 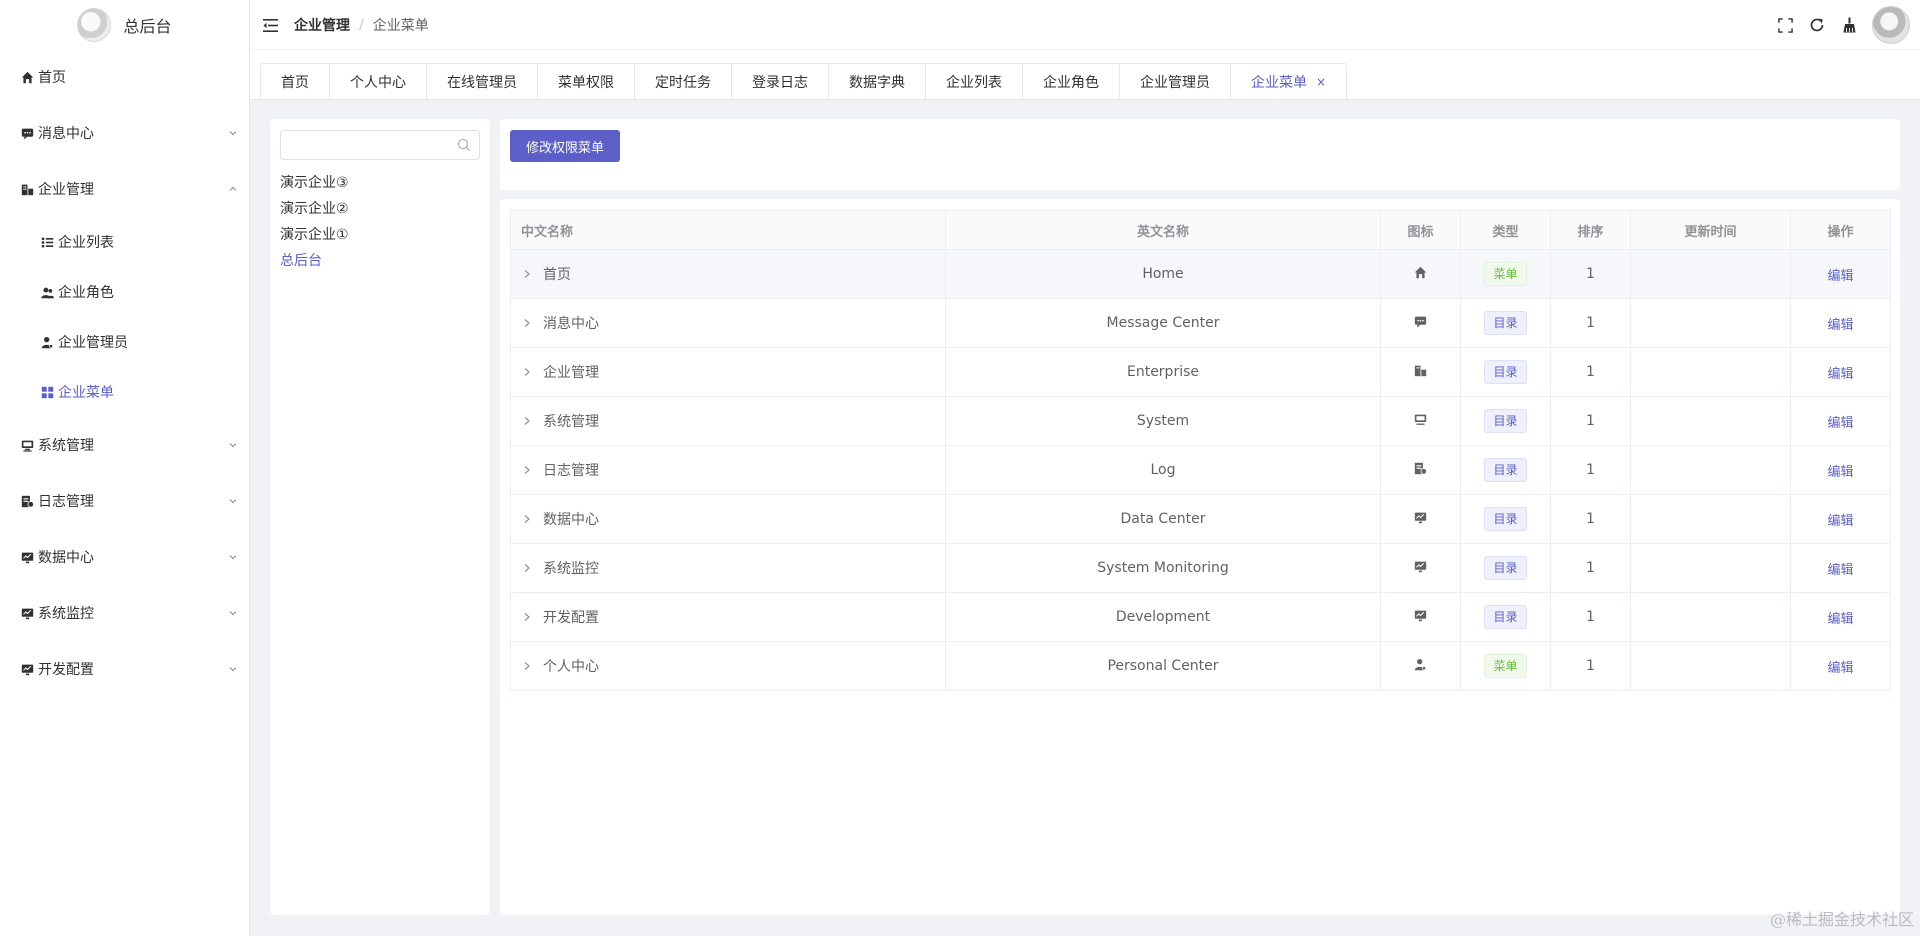 I want to click on tab-home: 首页, so click(x=295, y=82).